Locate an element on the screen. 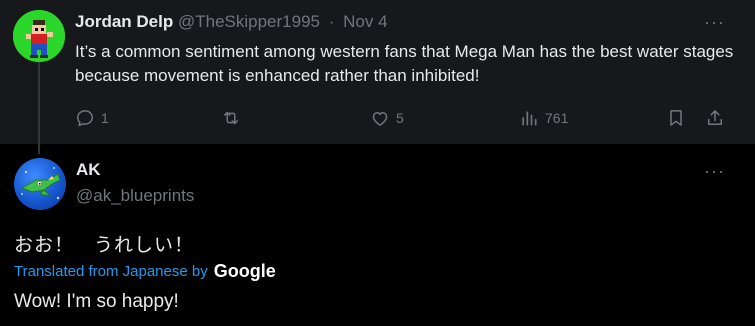 Image resolution: width=755 pixels, height=326 pixels. like-count: 5 is located at coordinates (400, 118).